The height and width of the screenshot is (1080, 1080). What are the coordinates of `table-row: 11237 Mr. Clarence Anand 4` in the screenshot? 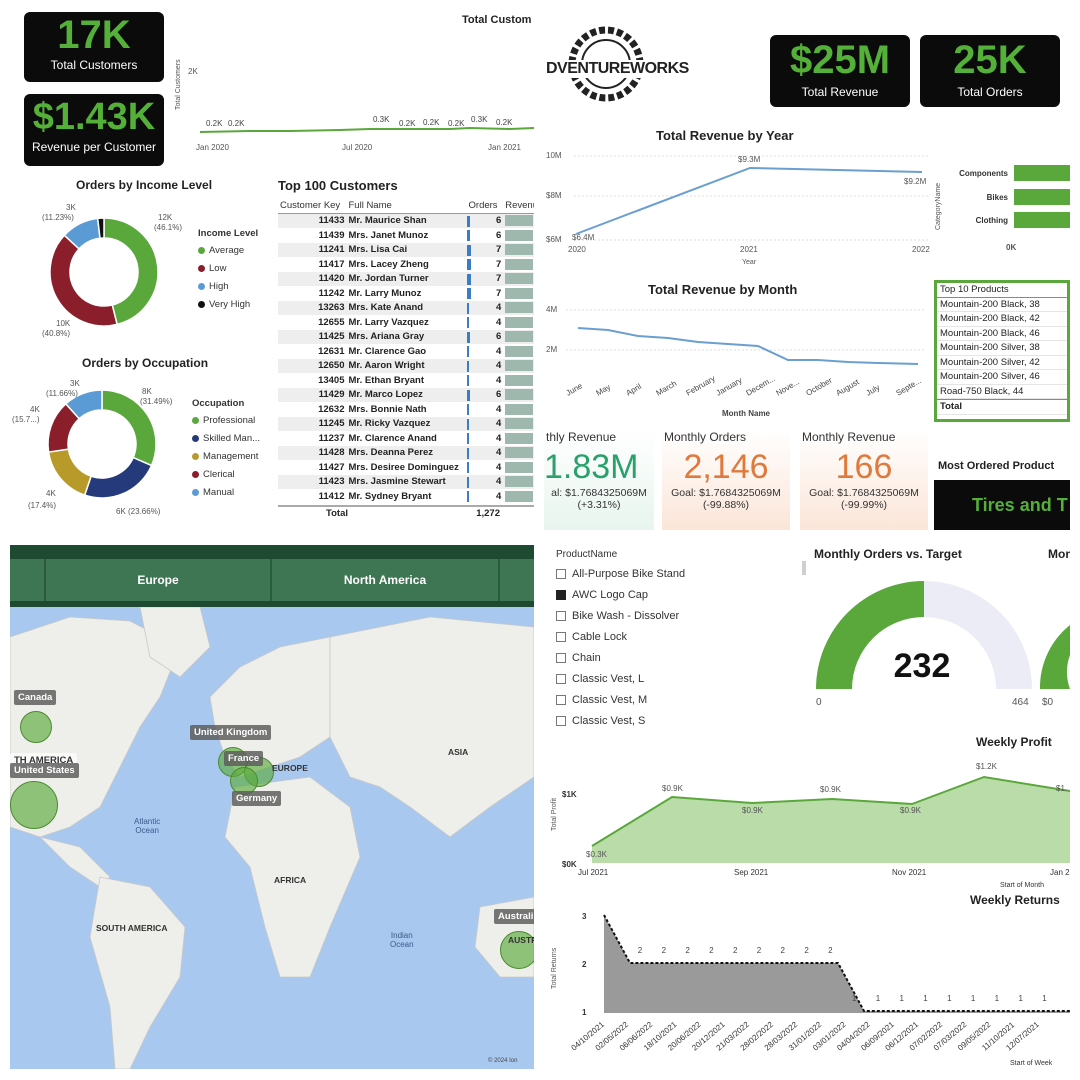 It's located at (406, 438).